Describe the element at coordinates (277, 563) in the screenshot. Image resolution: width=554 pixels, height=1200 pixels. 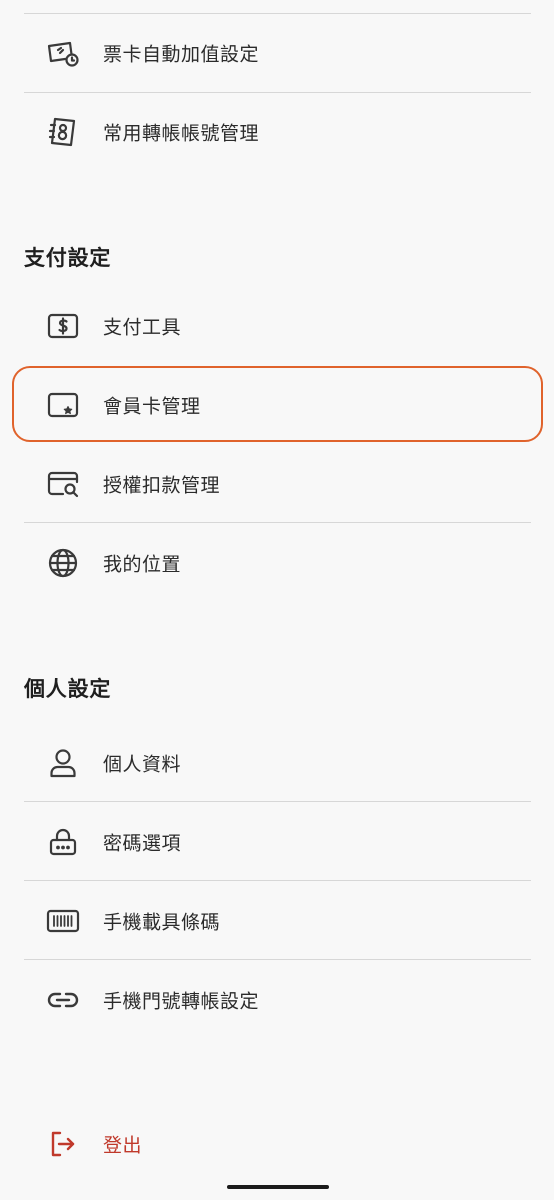
I see `menu-item-my-location: 我的位置` at that location.